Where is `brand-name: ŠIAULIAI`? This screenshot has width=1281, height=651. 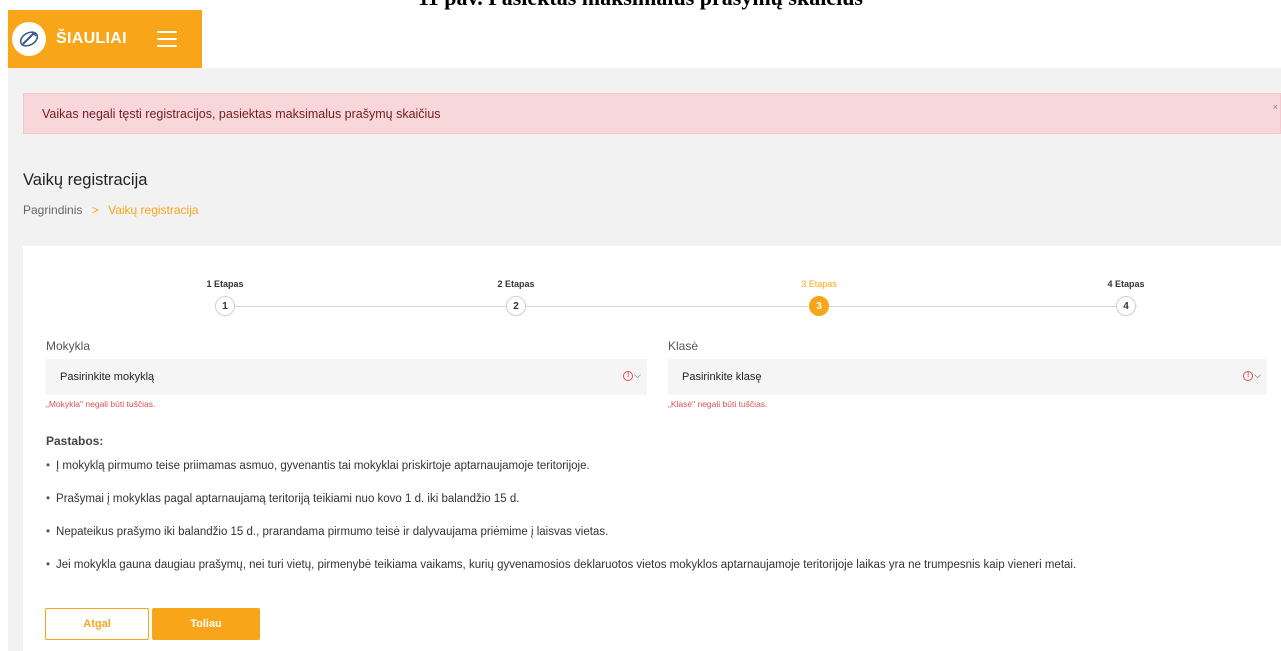 brand-name: ŠIAULIAI is located at coordinates (91, 38).